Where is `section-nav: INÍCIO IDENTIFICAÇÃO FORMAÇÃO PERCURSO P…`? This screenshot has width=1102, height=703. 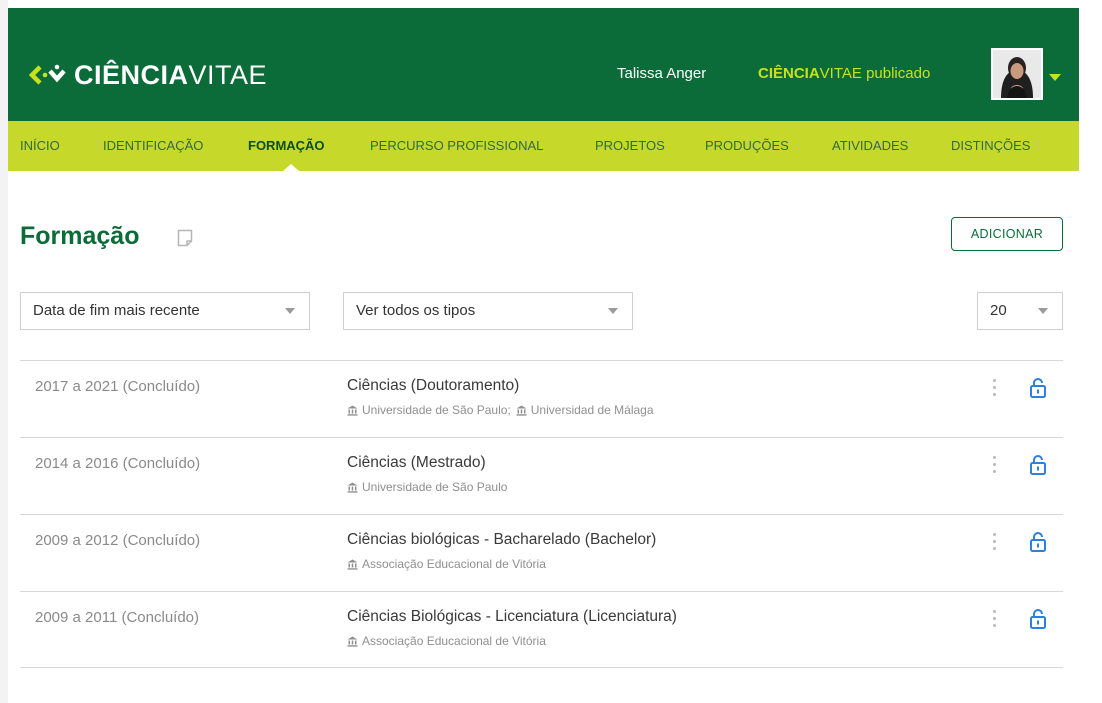 section-nav: INÍCIO IDENTIFICAÇÃO FORMAÇÃO PERCURSO P… is located at coordinates (543, 146).